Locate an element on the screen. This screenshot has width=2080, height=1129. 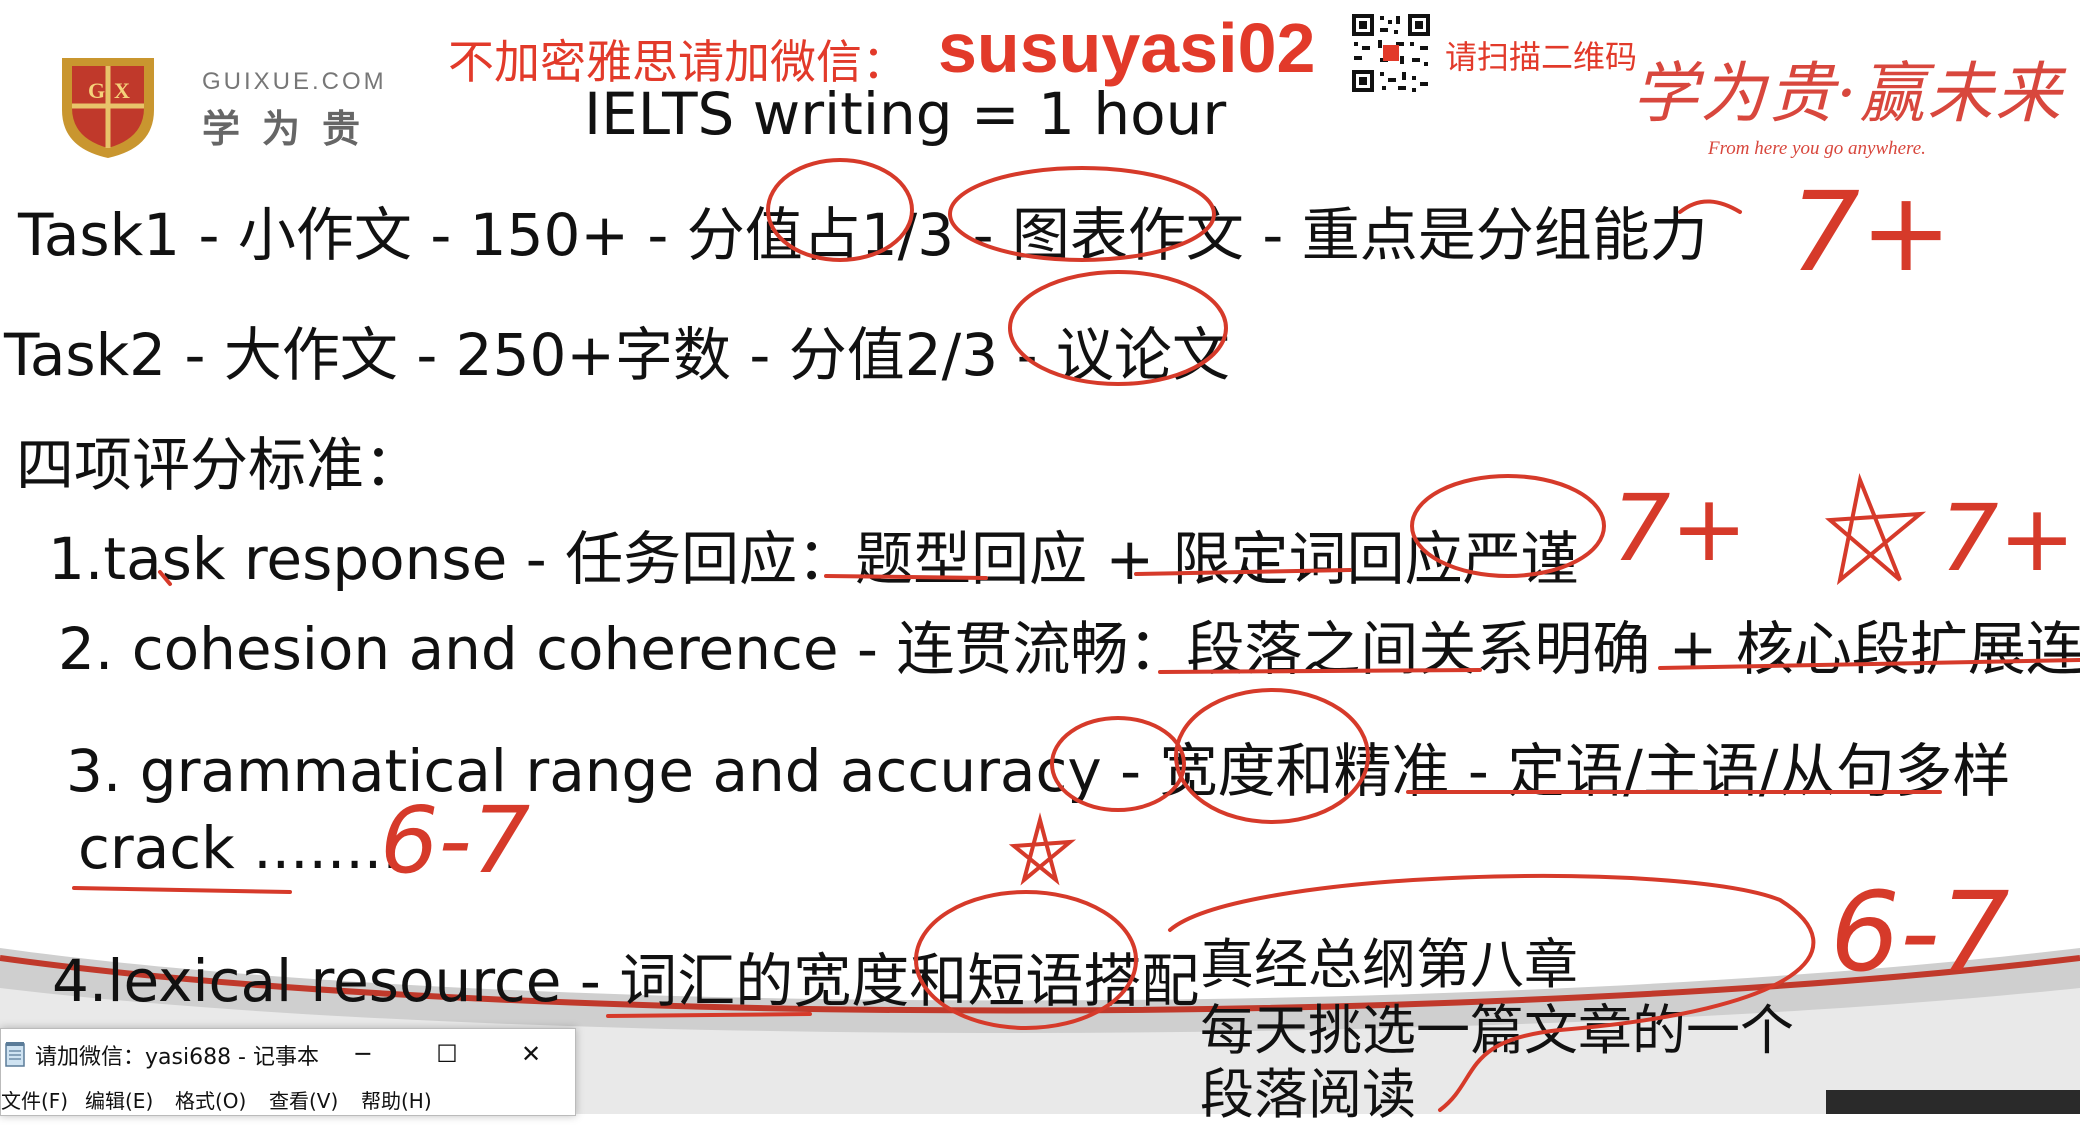
criterion-lexical: 4.lexical resource - 词汇的宽度和短语搭配 is located at coordinates (626, 981).